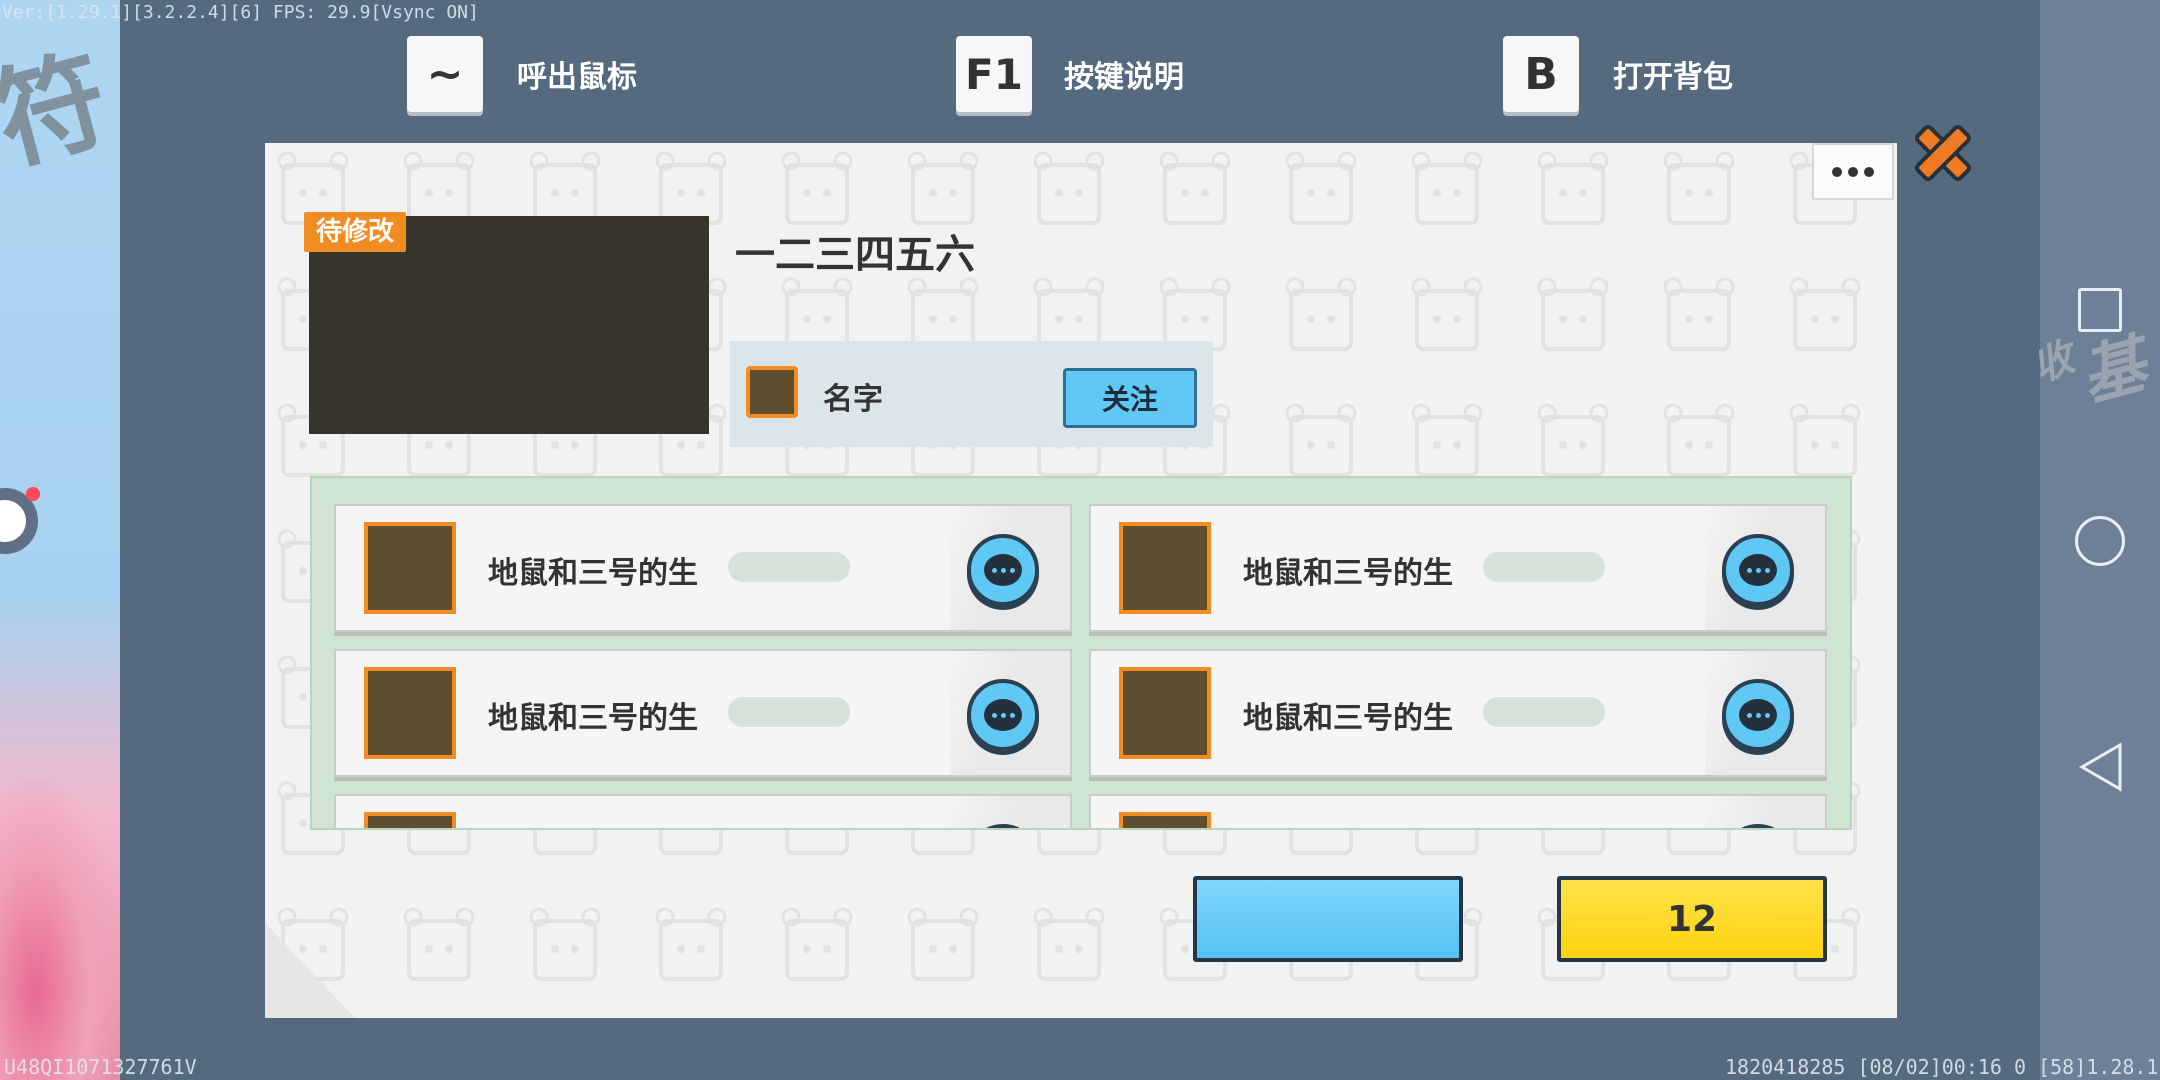  Describe the element at coordinates (33, 494) in the screenshot. I see `notification-dot` at that location.